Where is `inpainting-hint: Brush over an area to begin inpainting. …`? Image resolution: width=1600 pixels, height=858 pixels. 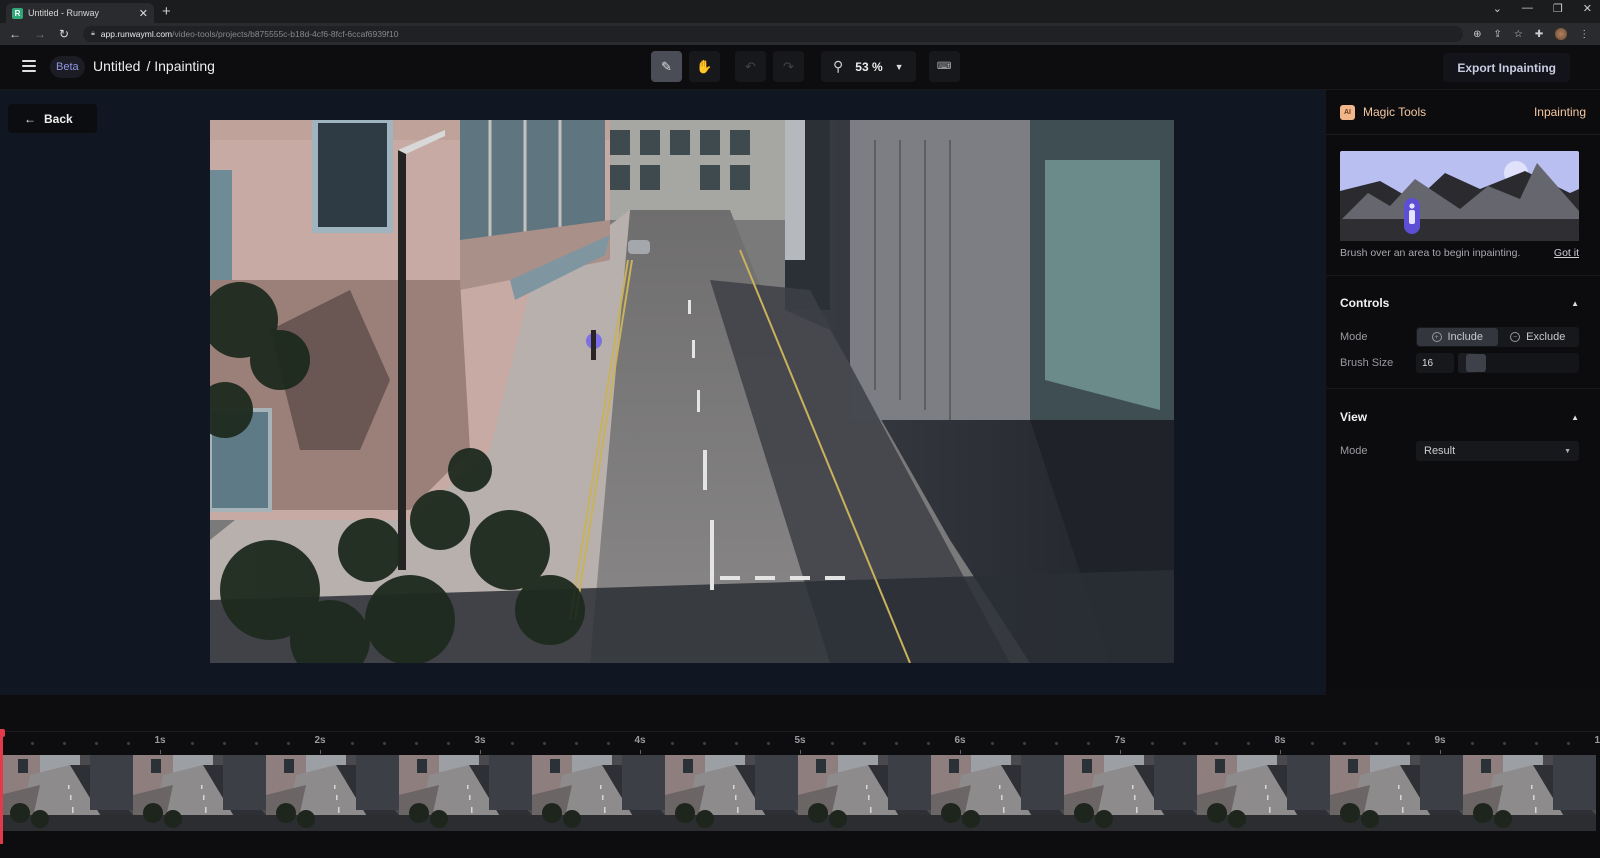 inpainting-hint: Brush over an area to begin inpainting. … is located at coordinates (1459, 253).